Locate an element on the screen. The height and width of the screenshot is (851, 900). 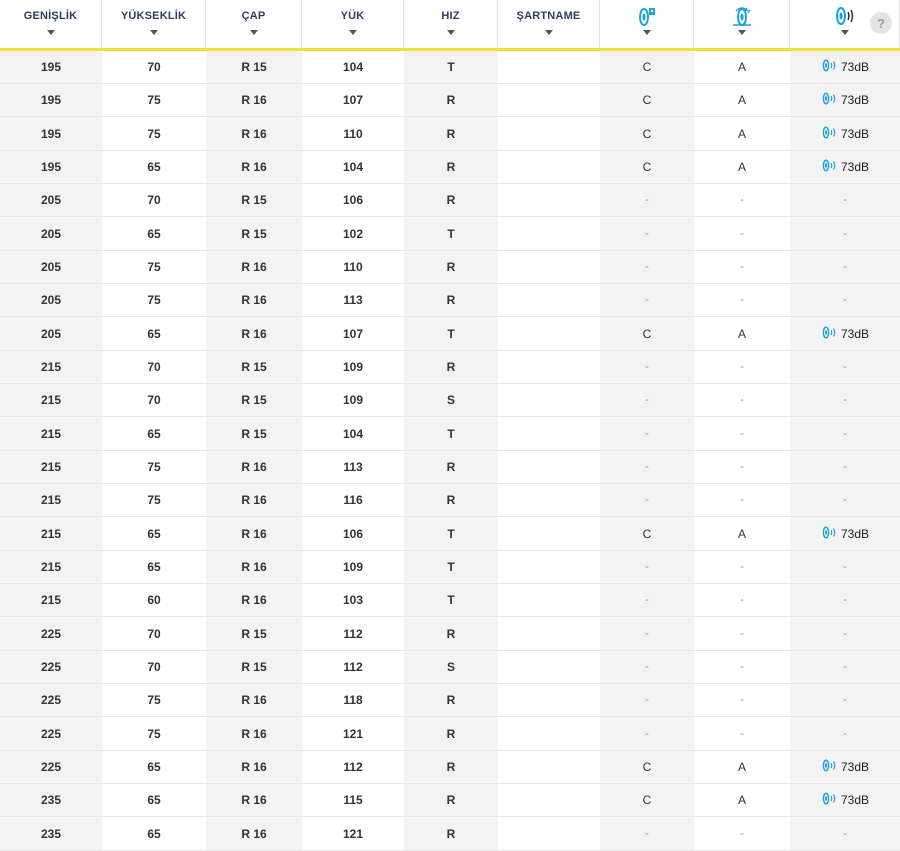
table-row: 215 65 R 16 109 T - - - is located at coordinates (450, 567).